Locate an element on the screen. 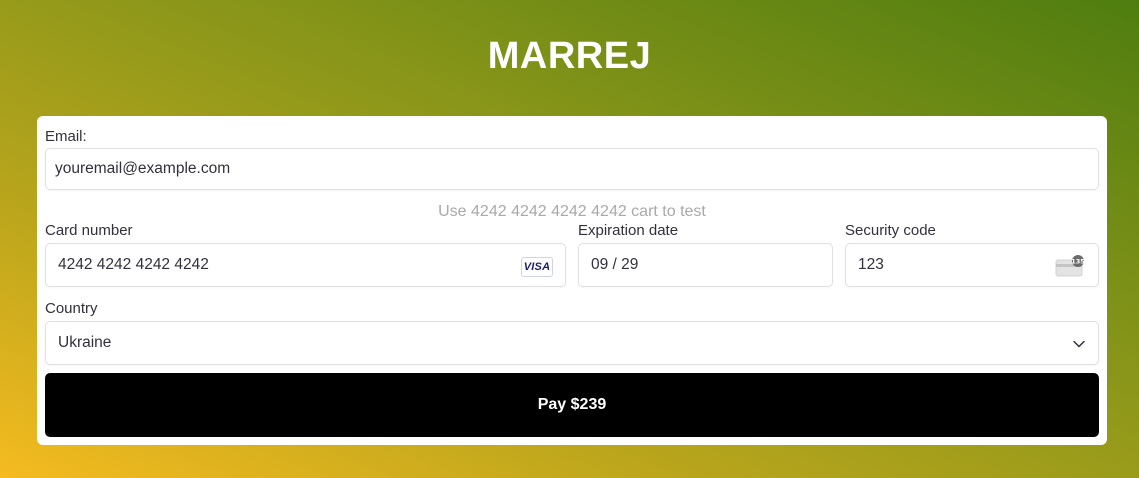 The width and height of the screenshot is (1139, 478). country-select: Ukraine is located at coordinates (572, 343).